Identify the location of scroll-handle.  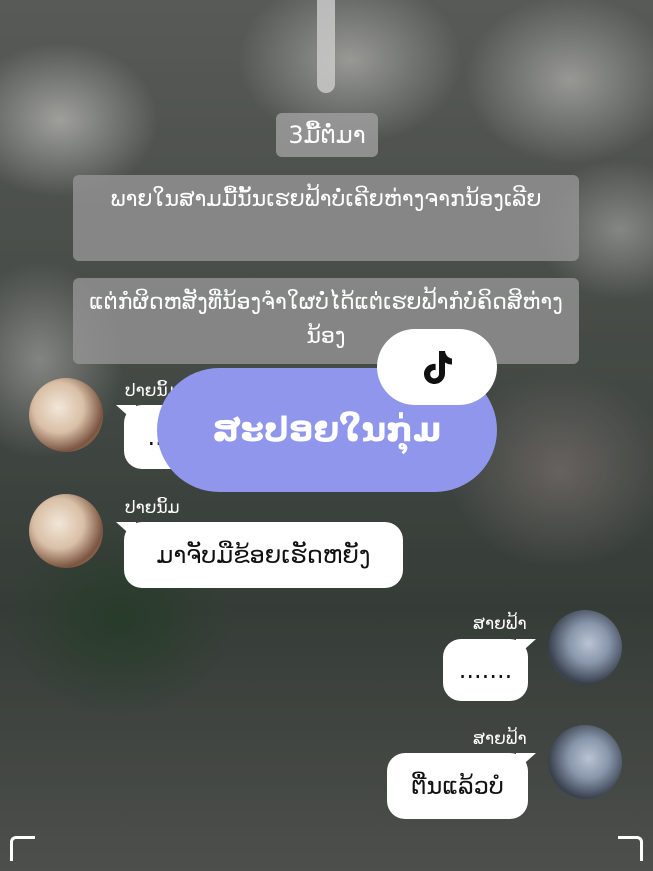
(326, 46).